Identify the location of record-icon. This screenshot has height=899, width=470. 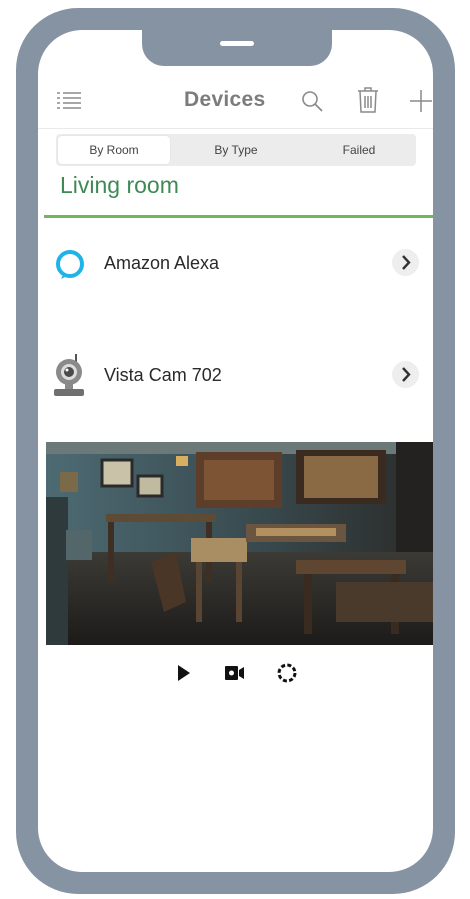
(235, 673).